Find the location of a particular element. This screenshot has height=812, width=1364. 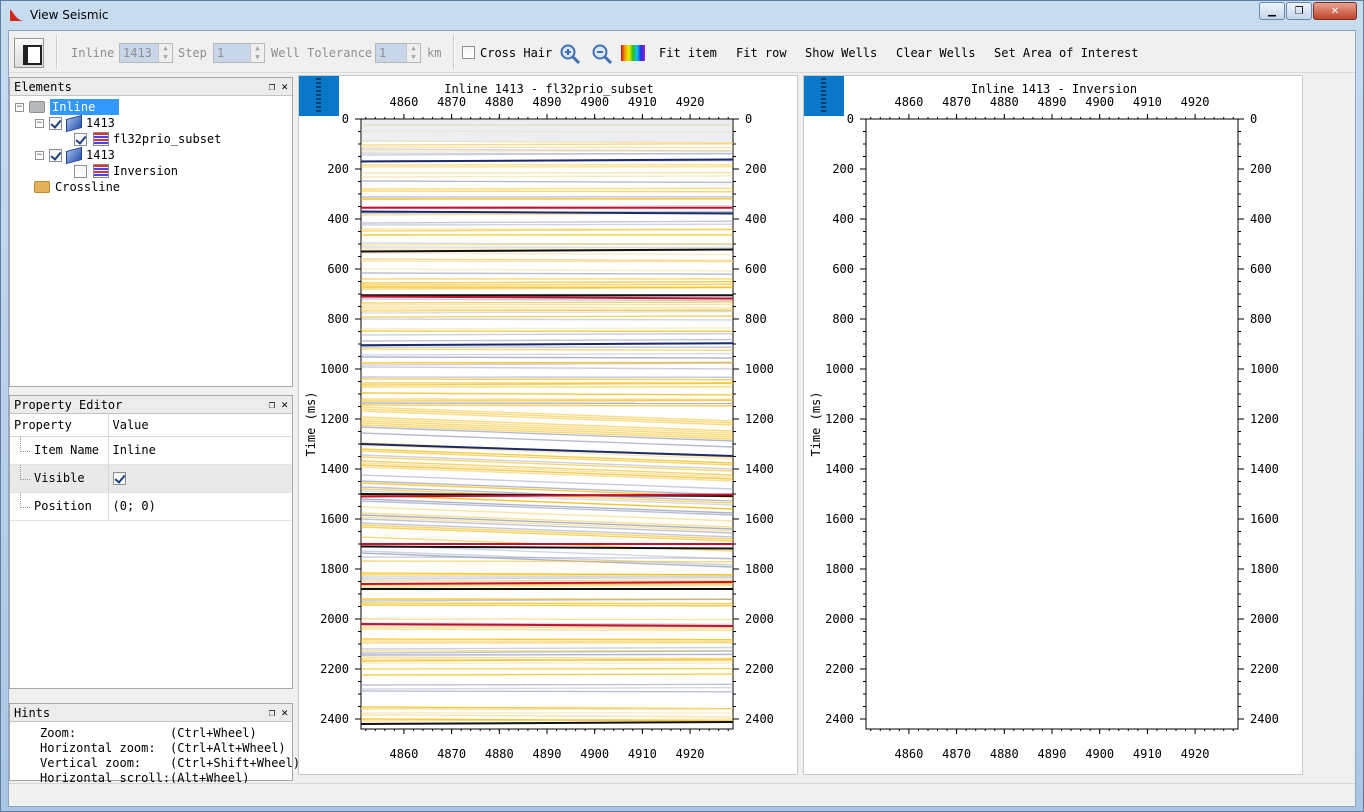

fit-row-button: Fit row is located at coordinates (761, 53).